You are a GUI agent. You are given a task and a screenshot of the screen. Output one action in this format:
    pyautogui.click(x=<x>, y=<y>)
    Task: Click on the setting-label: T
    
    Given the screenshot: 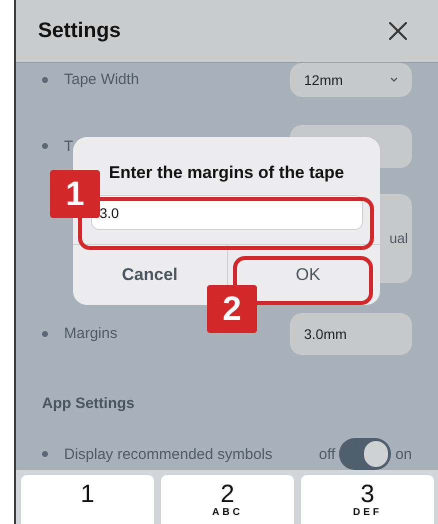 What is the action you would take?
    pyautogui.click(x=69, y=146)
    